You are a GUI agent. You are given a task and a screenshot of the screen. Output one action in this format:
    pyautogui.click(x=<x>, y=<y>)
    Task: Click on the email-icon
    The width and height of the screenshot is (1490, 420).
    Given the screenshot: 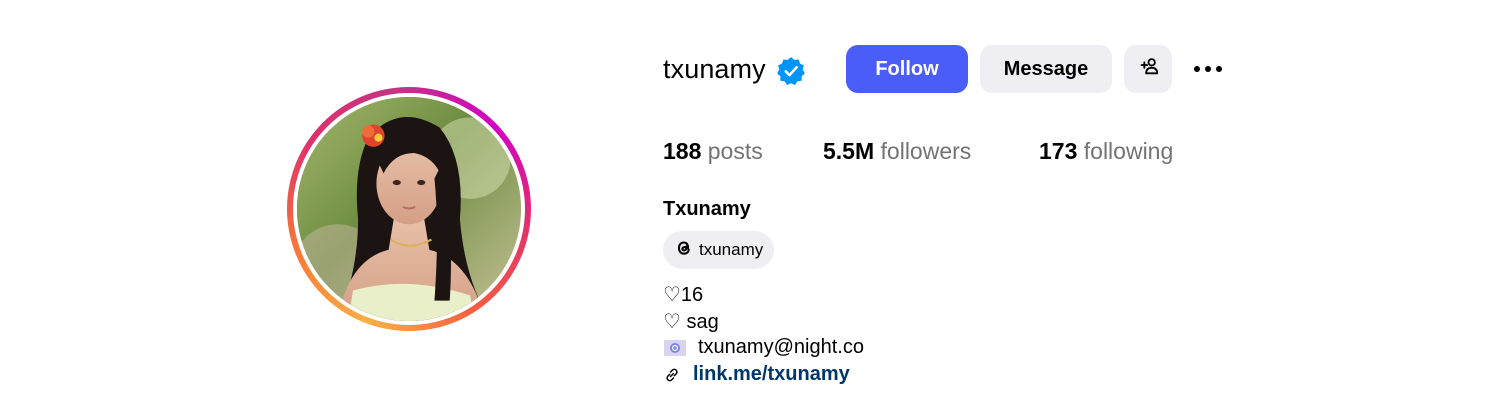 What is the action you would take?
    pyautogui.click(x=675, y=347)
    